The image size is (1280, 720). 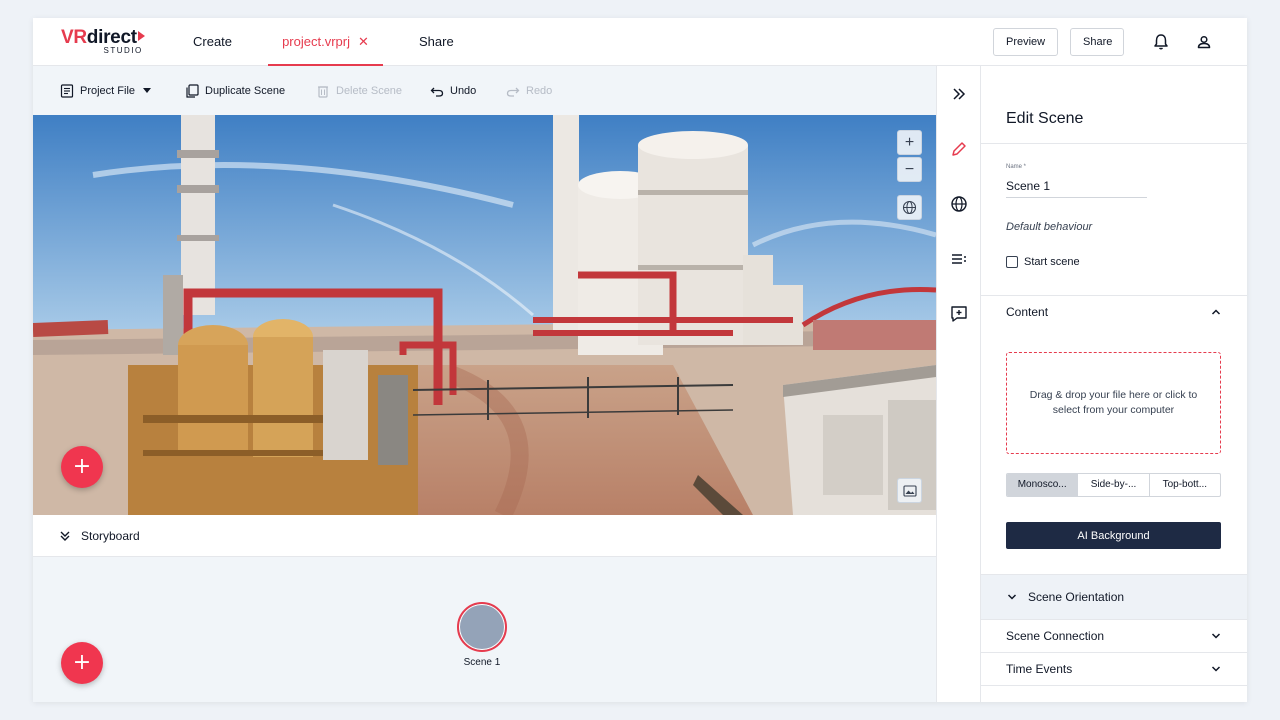 I want to click on scene-connection-title: Scene Connection, so click(x=1055, y=636).